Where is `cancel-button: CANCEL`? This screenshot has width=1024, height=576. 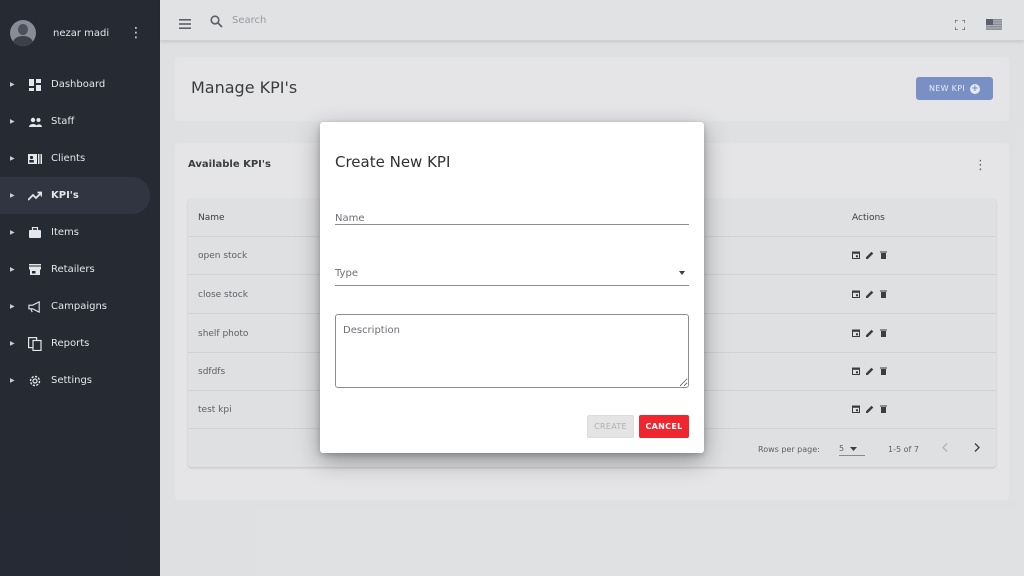
cancel-button: CANCEL is located at coordinates (664, 426).